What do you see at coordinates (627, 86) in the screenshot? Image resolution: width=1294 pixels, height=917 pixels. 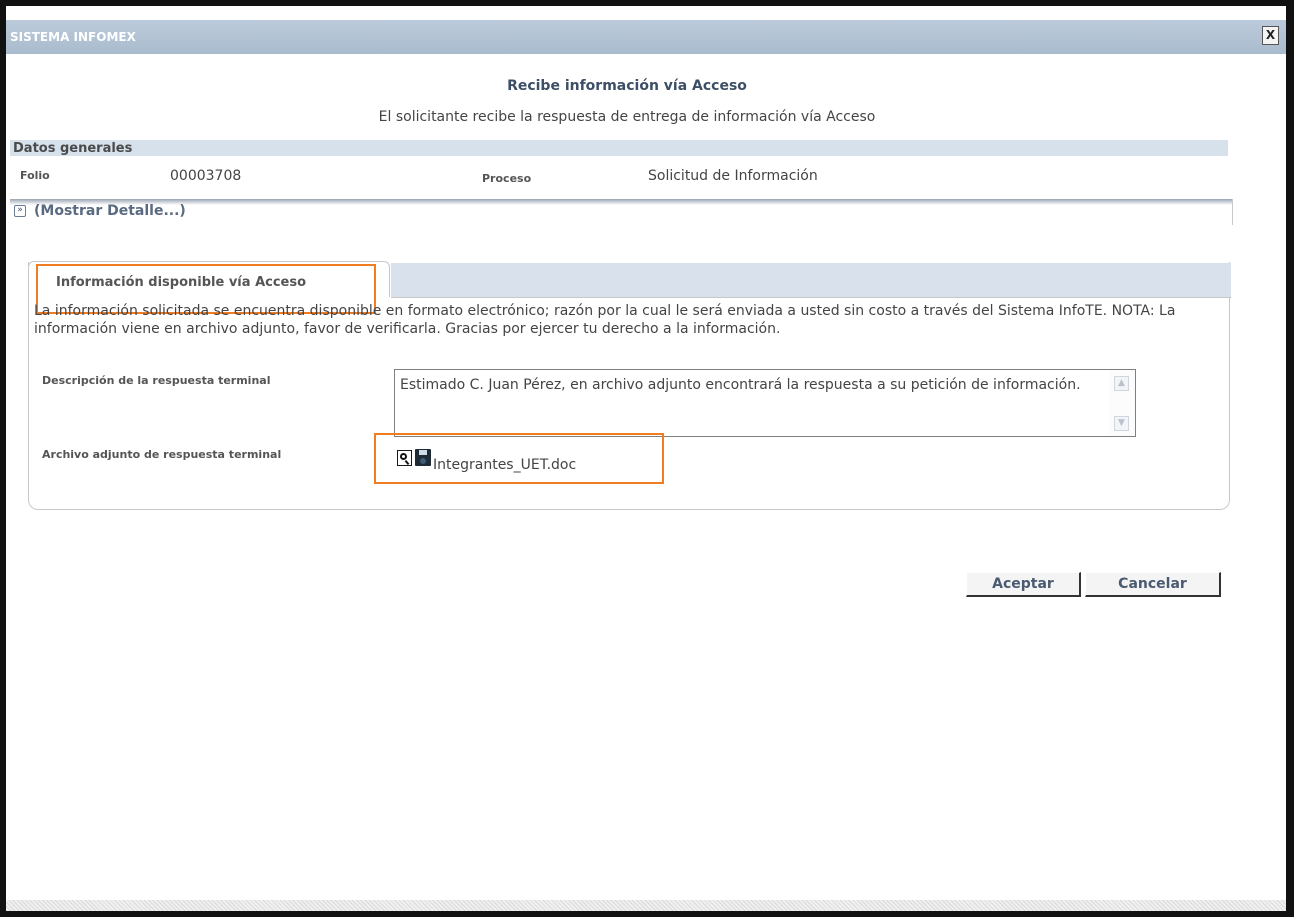 I see `page-title: Recibe información vía Acceso` at bounding box center [627, 86].